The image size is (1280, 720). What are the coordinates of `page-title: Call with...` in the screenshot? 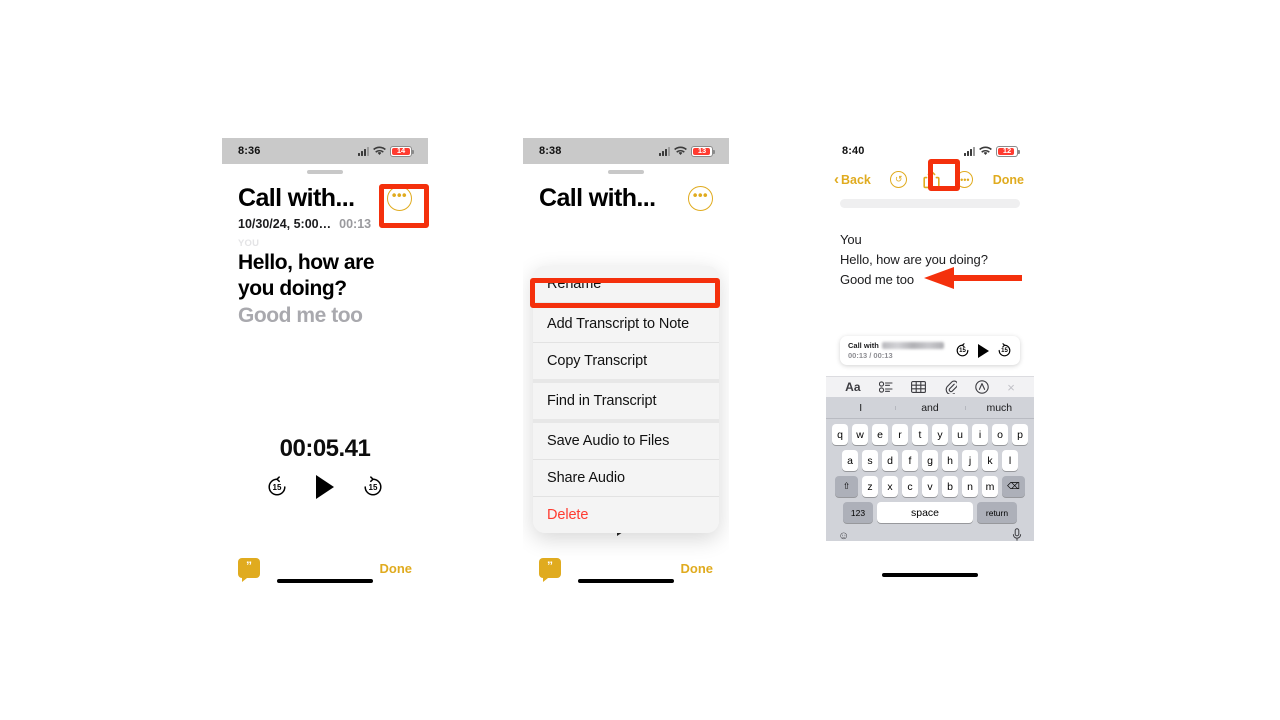 It's located at (296, 198).